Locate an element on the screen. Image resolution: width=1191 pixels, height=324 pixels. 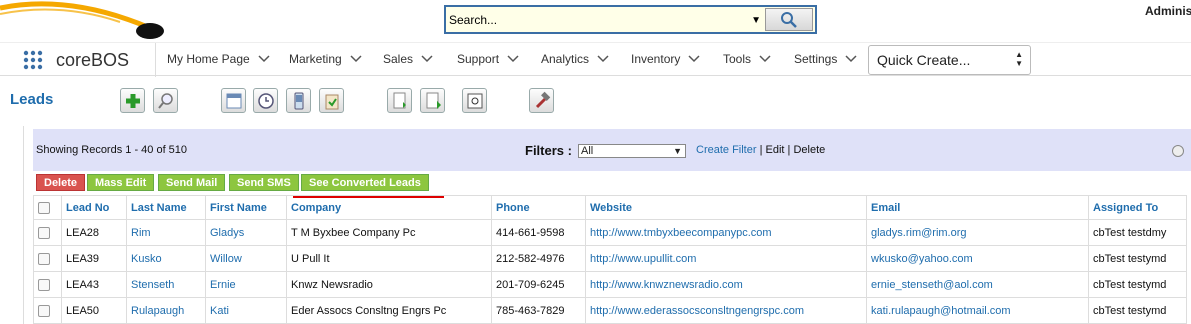
nav-item-tools: Tools is located at coordinates (747, 59).